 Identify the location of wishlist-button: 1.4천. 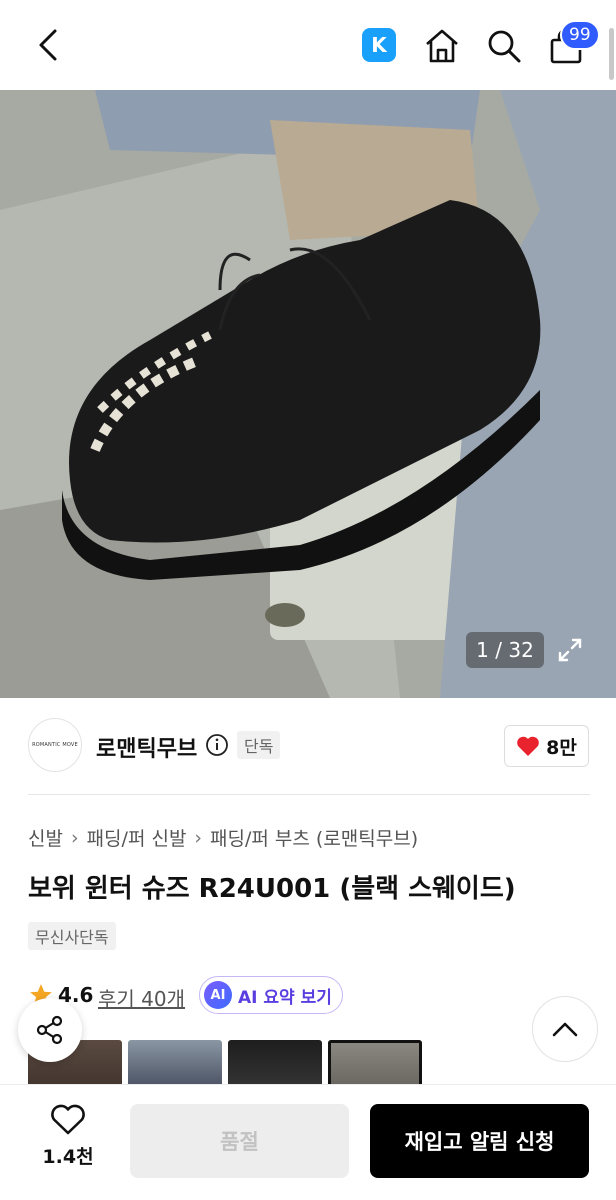
(68, 1141).